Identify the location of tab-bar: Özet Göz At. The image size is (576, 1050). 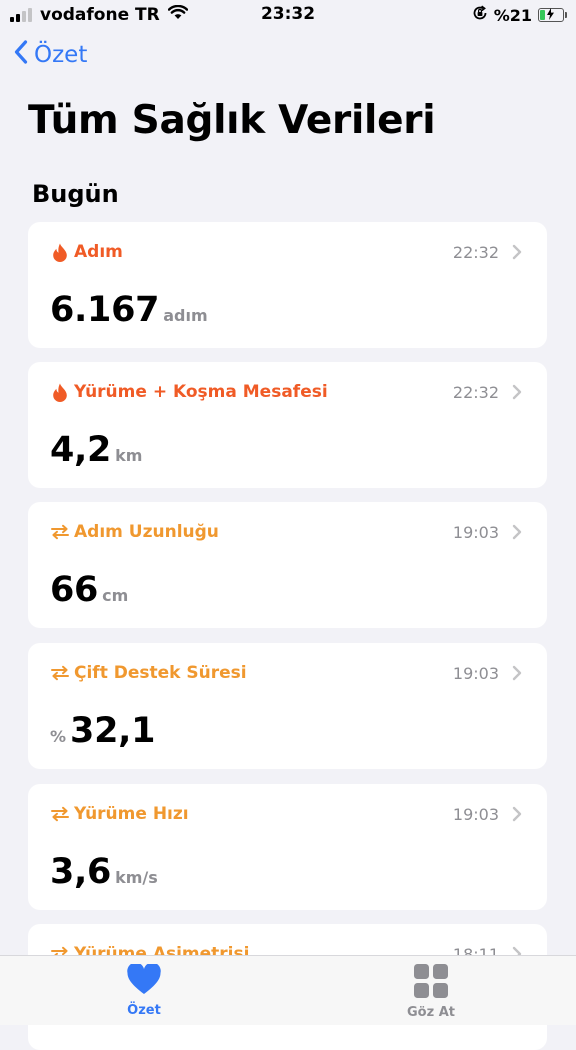
(288, 990).